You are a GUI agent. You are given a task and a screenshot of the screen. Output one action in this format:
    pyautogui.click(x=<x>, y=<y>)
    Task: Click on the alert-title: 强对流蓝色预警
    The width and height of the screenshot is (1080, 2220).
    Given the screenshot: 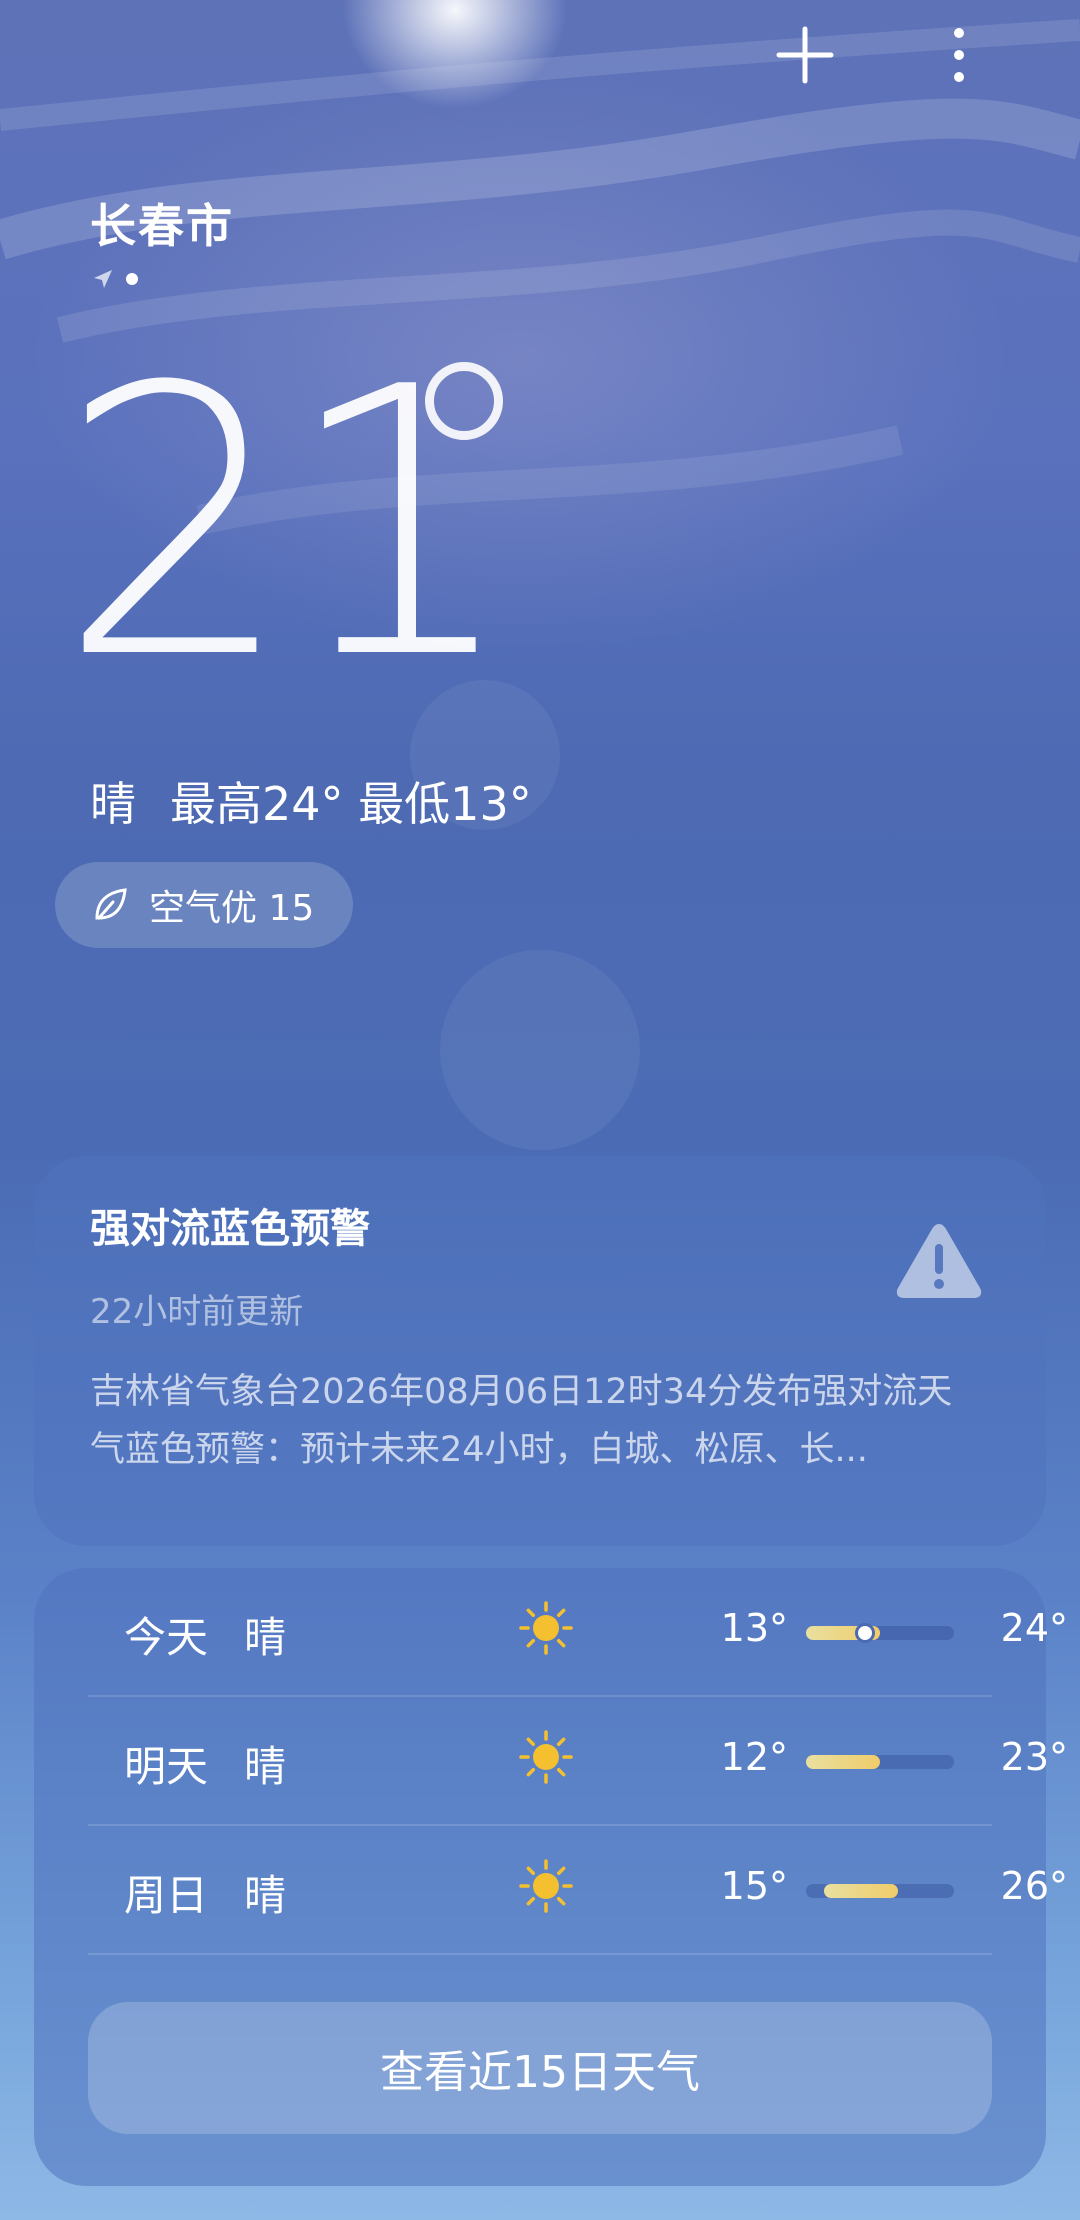 What is the action you would take?
    pyautogui.click(x=230, y=1229)
    